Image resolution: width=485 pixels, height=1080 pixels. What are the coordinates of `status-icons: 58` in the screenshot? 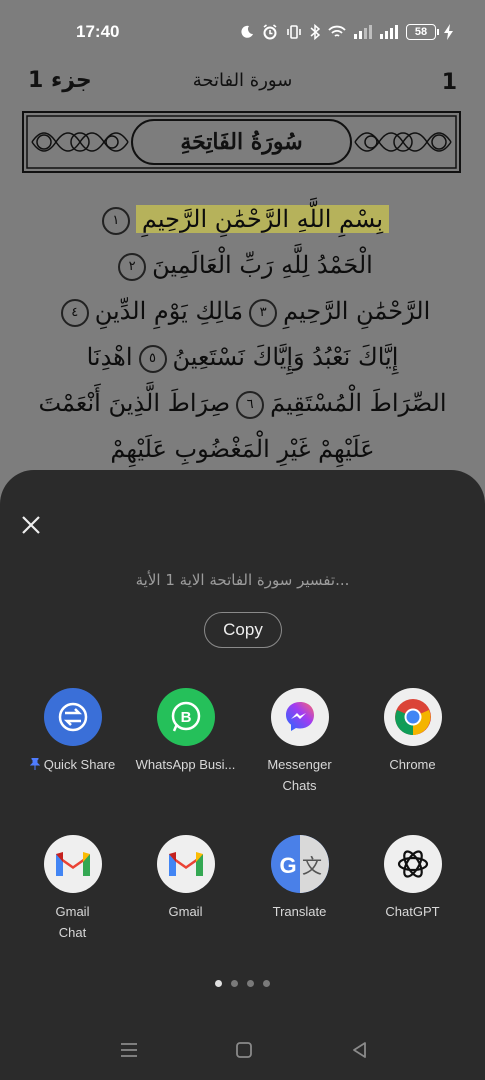 It's located at (346, 32).